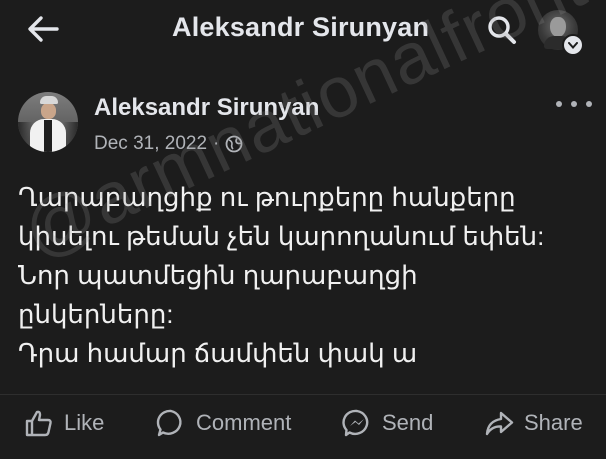  I want to click on send-button: Send, so click(387, 423).